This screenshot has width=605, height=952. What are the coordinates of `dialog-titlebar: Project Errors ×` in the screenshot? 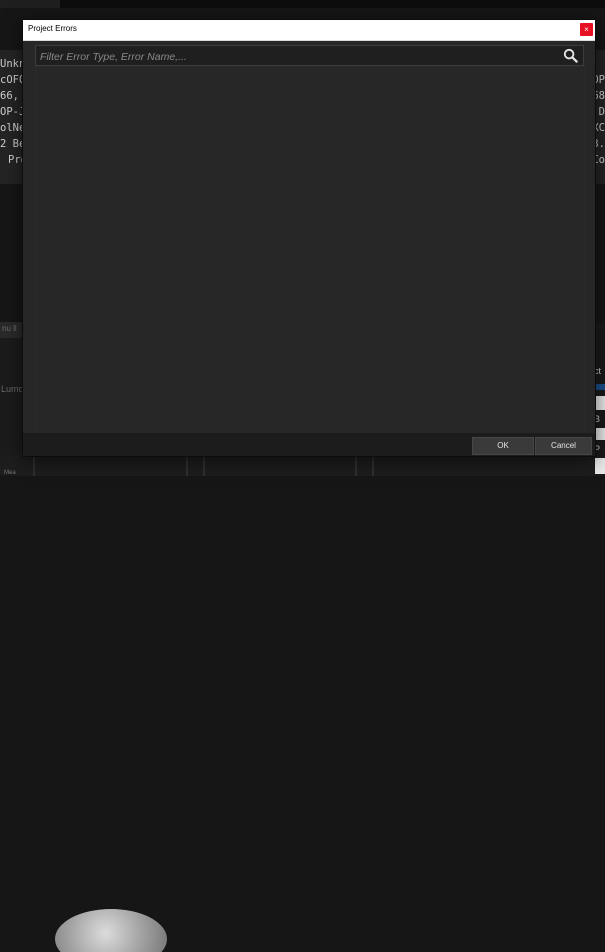 It's located at (309, 30).